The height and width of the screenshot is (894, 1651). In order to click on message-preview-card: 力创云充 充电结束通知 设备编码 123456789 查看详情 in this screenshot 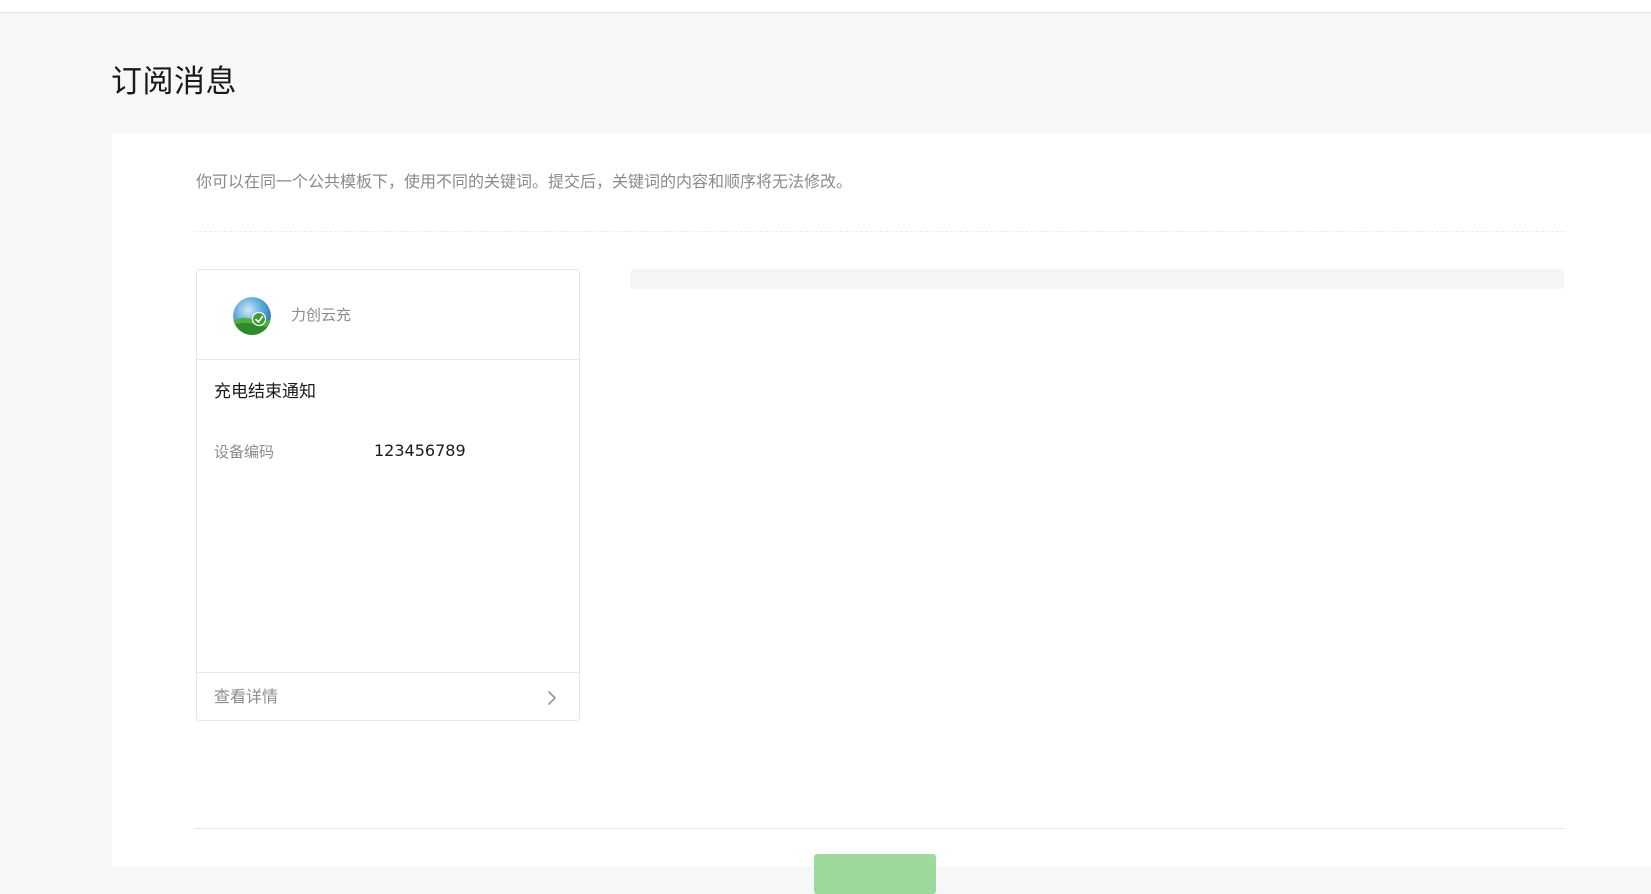, I will do `click(388, 495)`.